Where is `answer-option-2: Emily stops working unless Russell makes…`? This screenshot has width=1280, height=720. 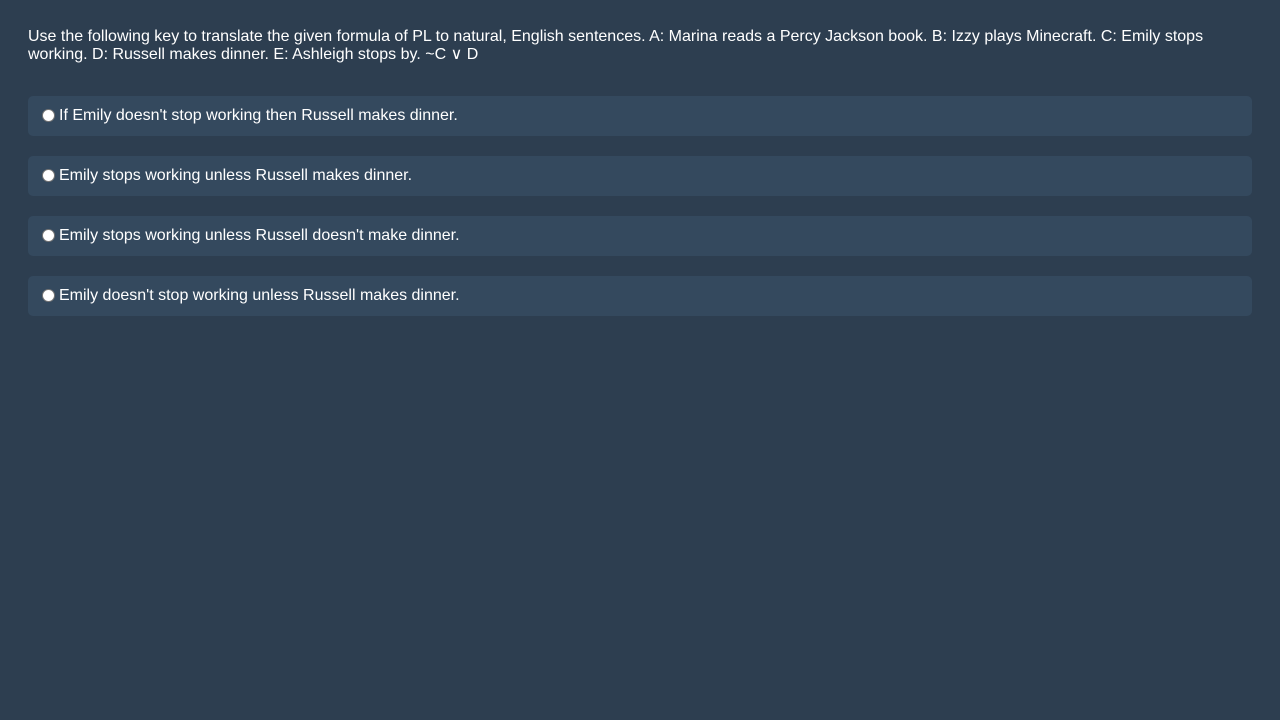 answer-option-2: Emily stops working unless Russell makes… is located at coordinates (640, 176).